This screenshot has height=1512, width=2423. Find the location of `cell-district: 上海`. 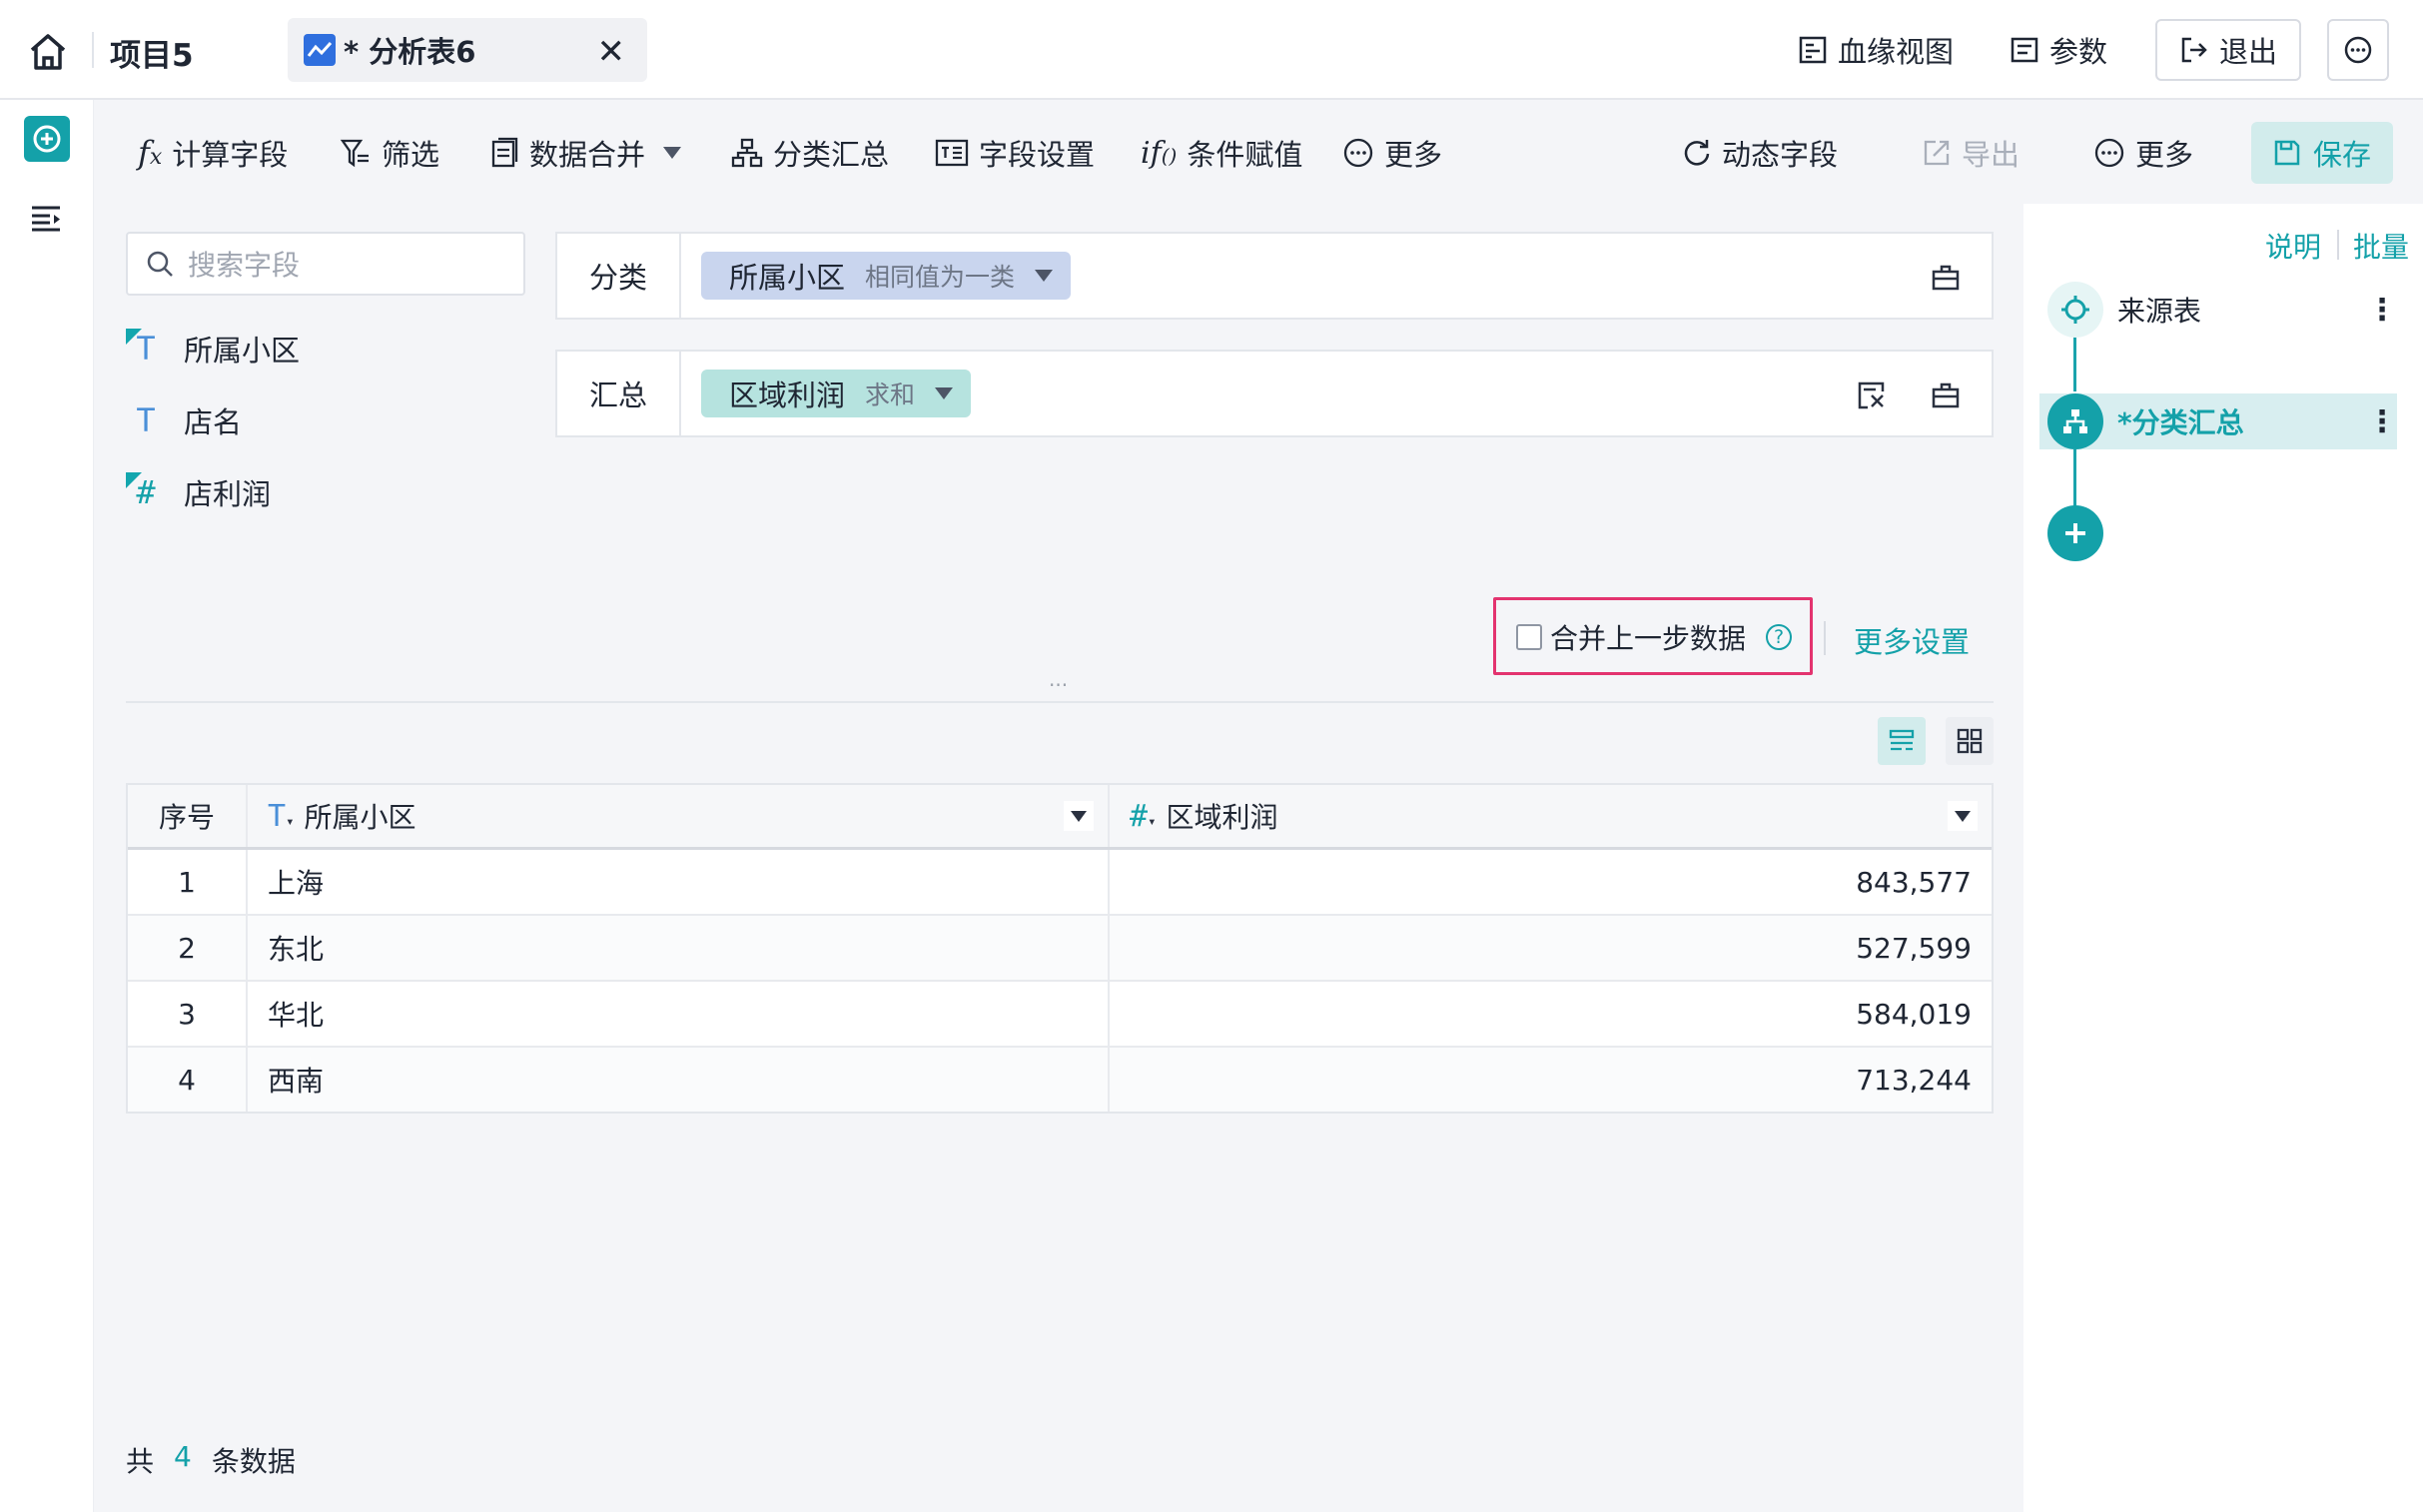

cell-district: 上海 is located at coordinates (679, 882).